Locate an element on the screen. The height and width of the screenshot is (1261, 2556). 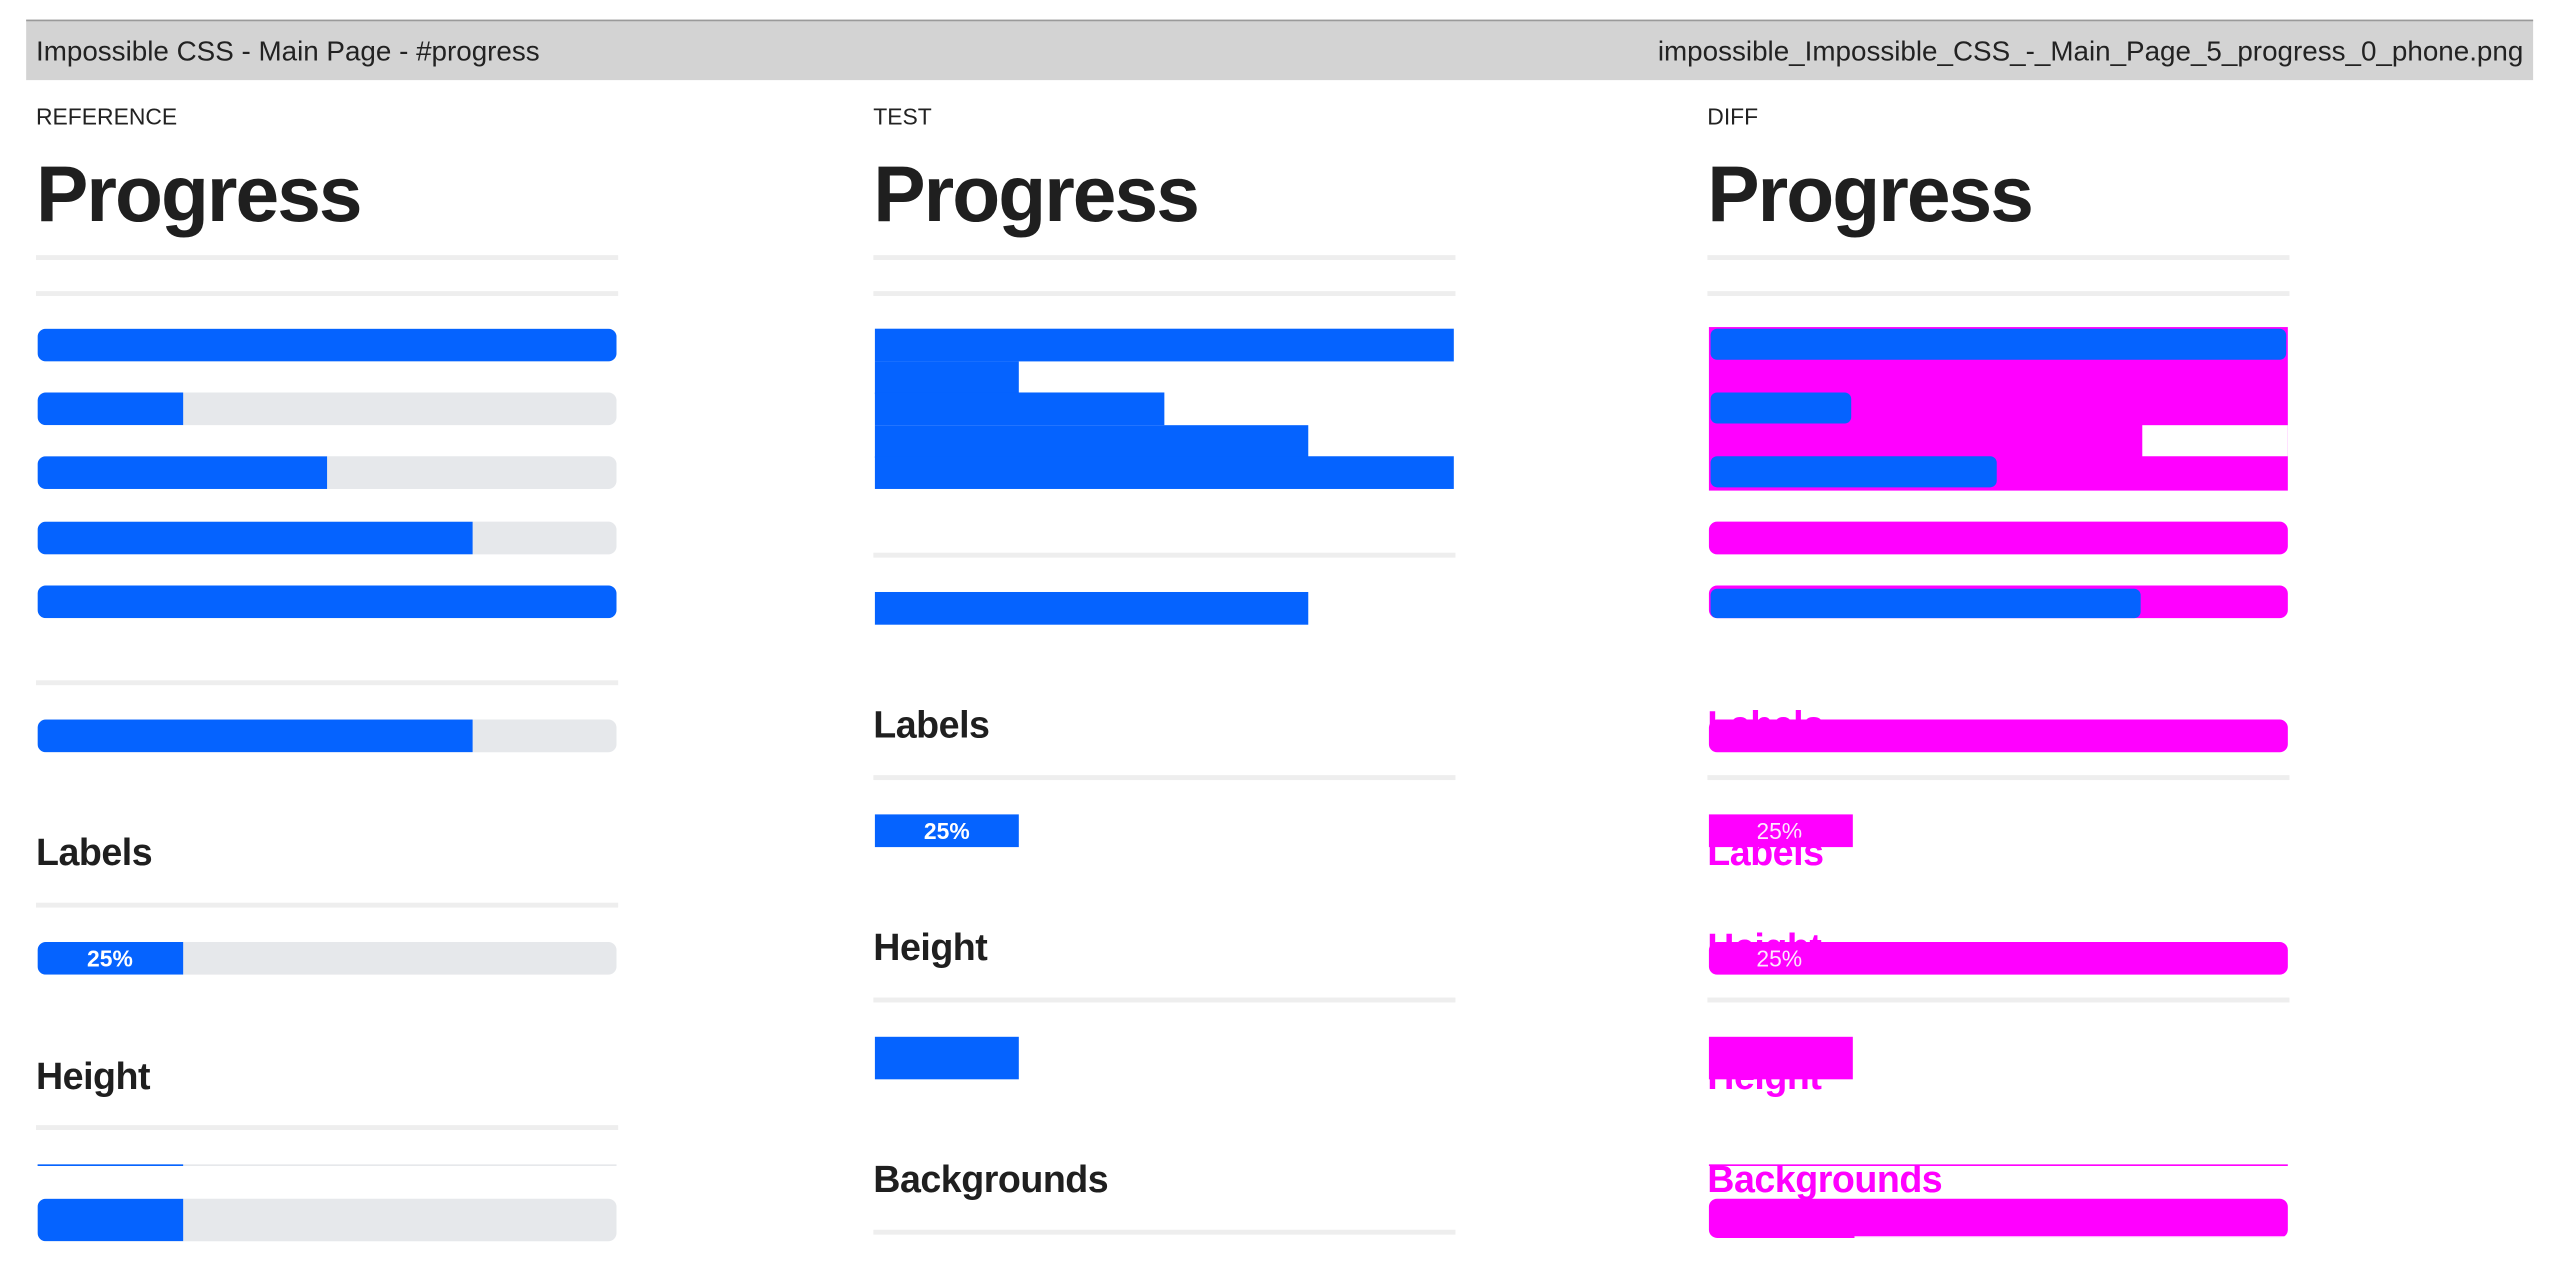
diff-text-backgrounds: Backgrounds is located at coordinates (1825, 1179).